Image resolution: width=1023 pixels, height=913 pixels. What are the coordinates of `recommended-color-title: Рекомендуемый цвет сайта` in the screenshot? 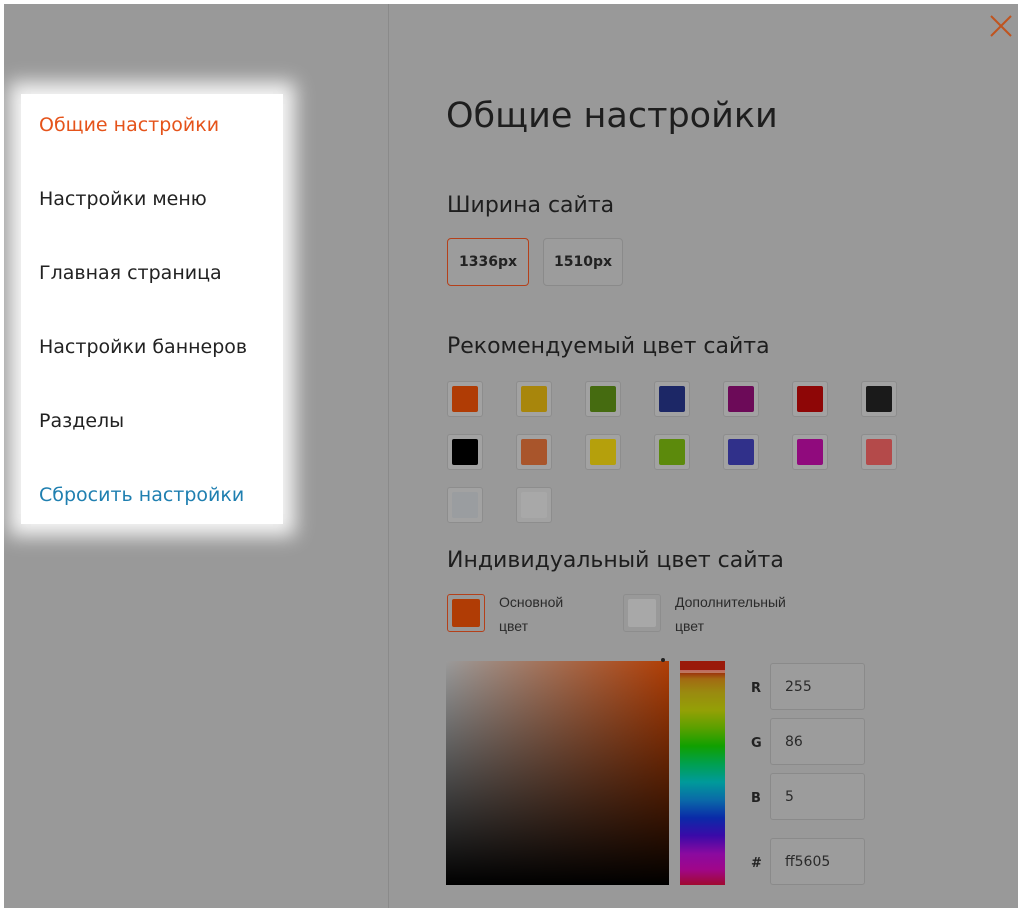 It's located at (608, 346).